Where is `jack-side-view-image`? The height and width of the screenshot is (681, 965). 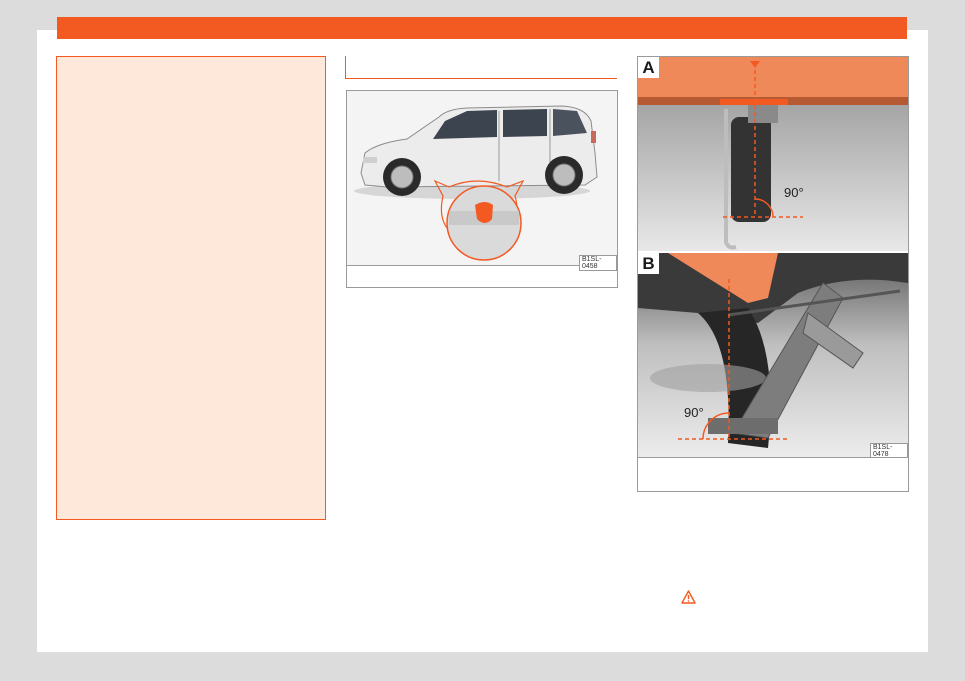 jack-side-view-image is located at coordinates (773, 355).